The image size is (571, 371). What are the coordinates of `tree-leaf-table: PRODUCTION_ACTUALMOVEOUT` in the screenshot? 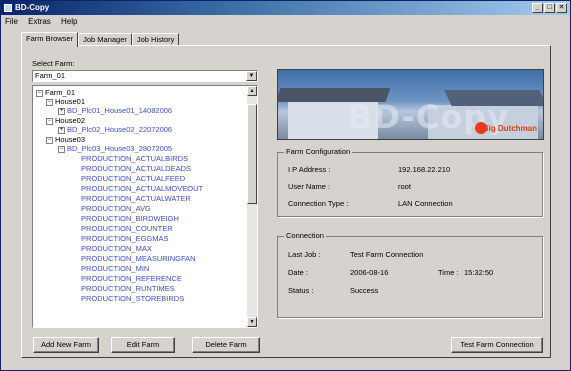 It's located at (142, 188).